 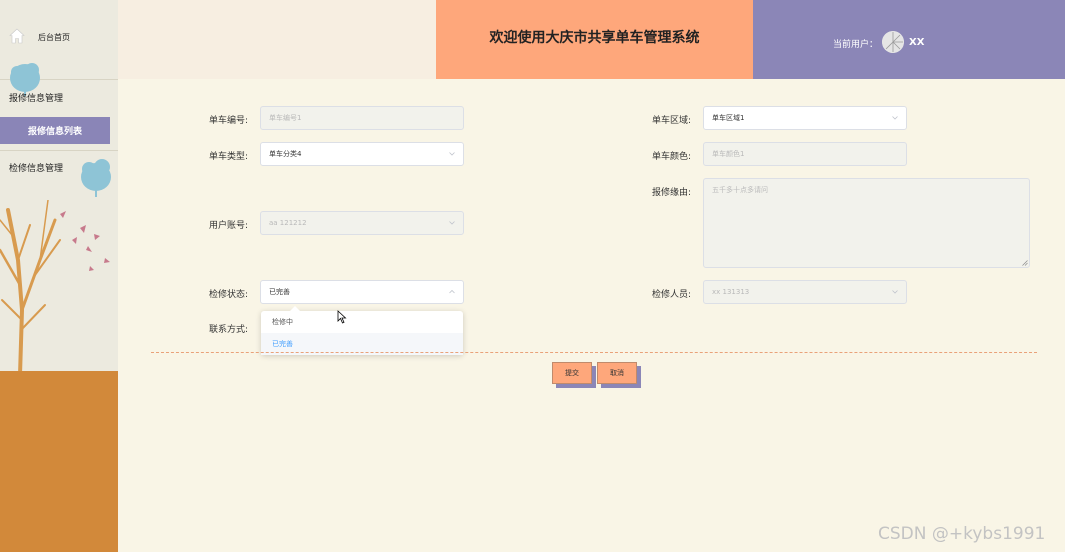 I want to click on header-user-bar: 当前用户： XX, so click(x=909, y=39).